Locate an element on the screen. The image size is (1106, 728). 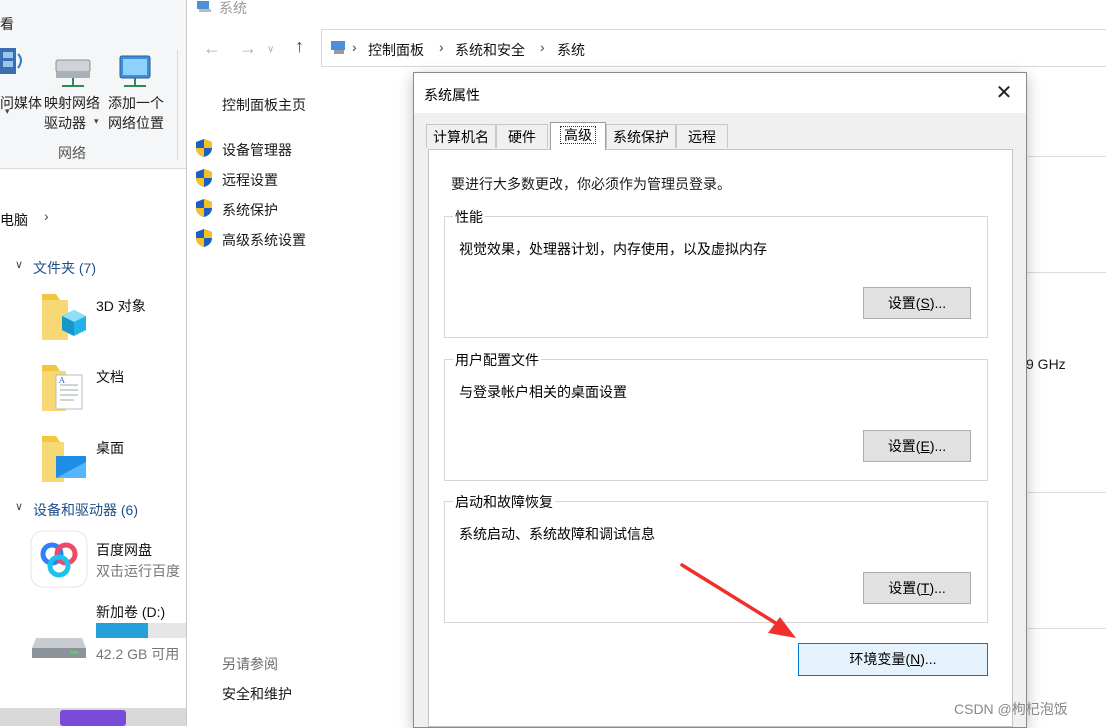
see-also-label: 另请参阅 is located at coordinates (250, 664).